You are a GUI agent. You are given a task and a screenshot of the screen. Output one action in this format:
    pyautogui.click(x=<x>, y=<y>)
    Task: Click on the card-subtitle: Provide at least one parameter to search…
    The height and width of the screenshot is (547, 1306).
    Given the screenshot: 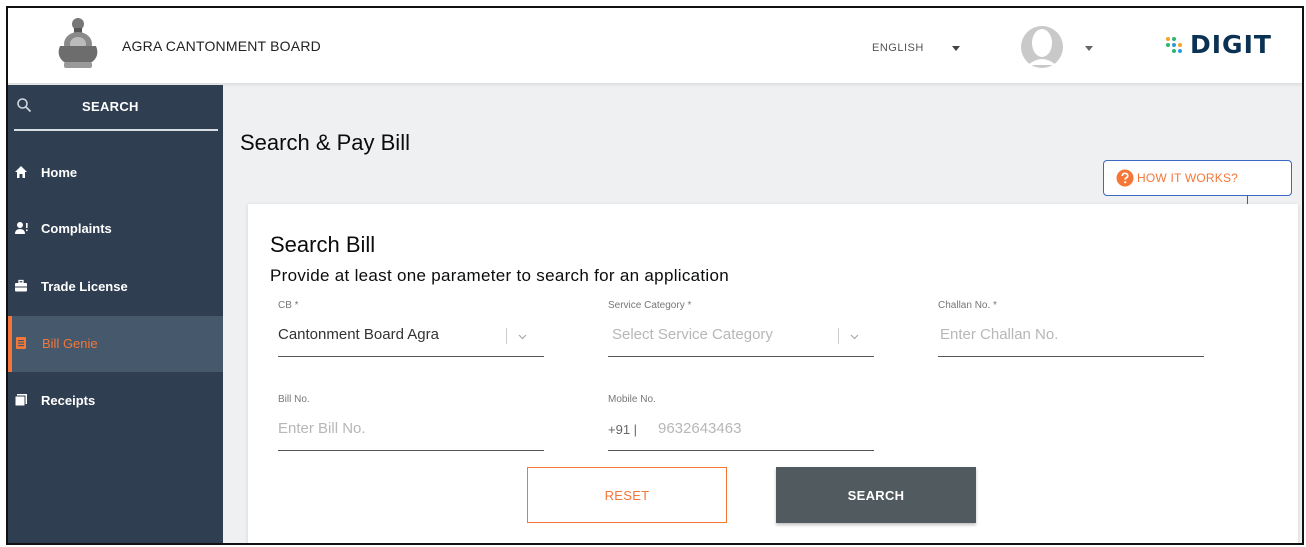 What is the action you would take?
    pyautogui.click(x=500, y=275)
    